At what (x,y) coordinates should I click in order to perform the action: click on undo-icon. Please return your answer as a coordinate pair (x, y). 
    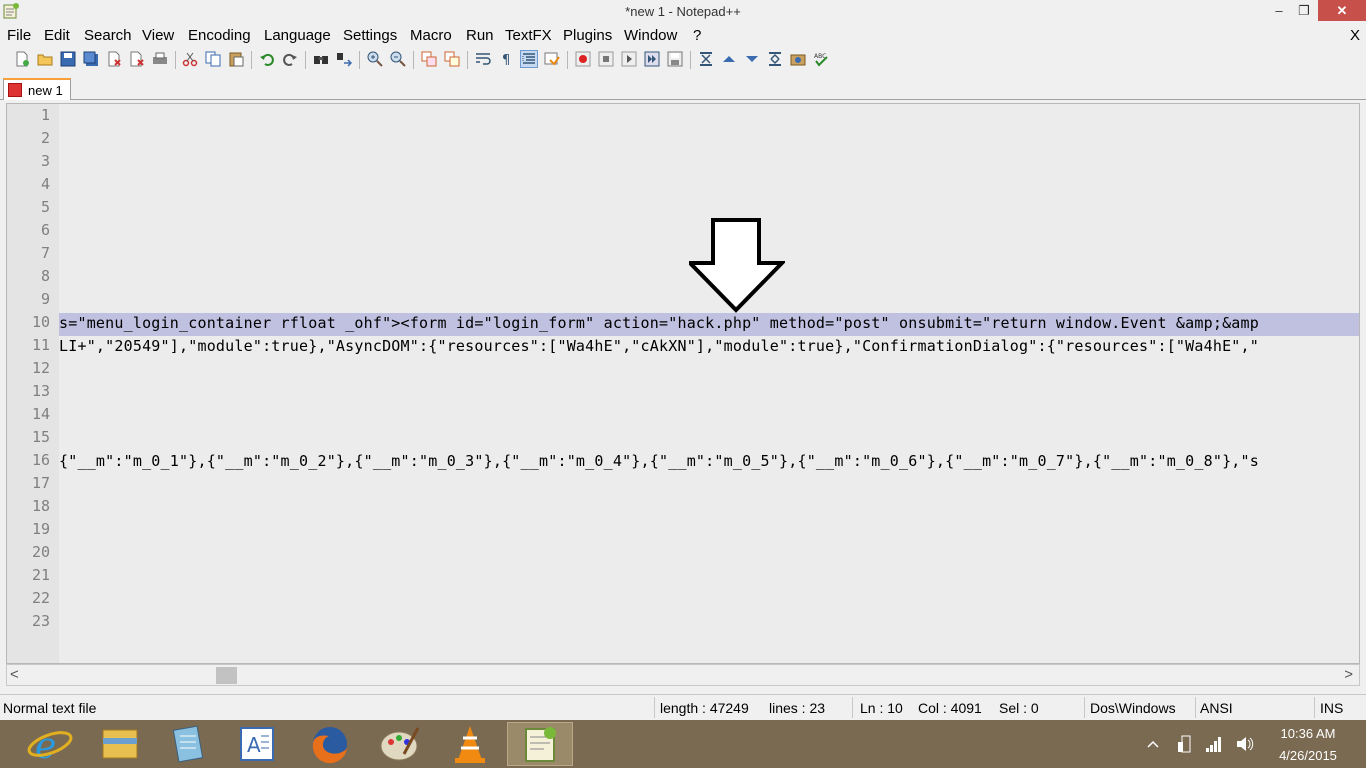
    Looking at the image, I should click on (267, 59).